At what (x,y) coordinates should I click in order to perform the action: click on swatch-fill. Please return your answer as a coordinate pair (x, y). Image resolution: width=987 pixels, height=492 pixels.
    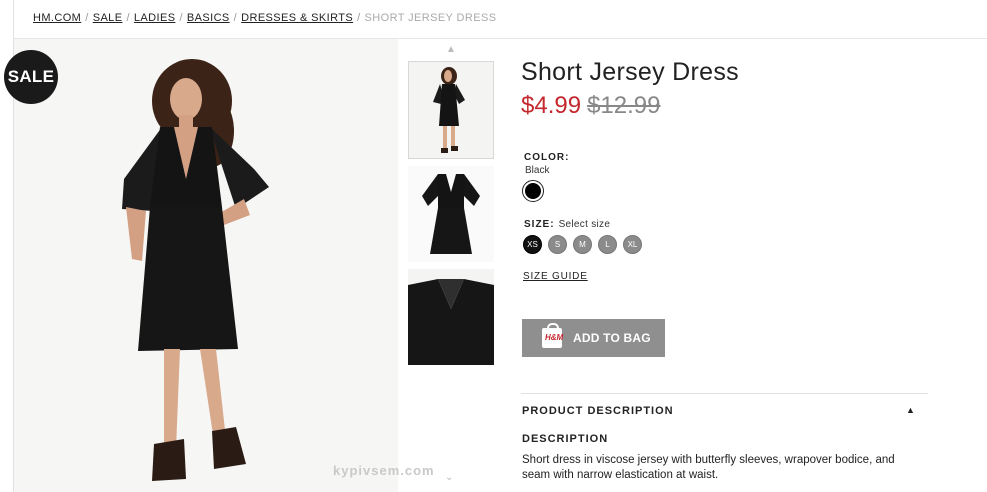
    Looking at the image, I should click on (533, 191).